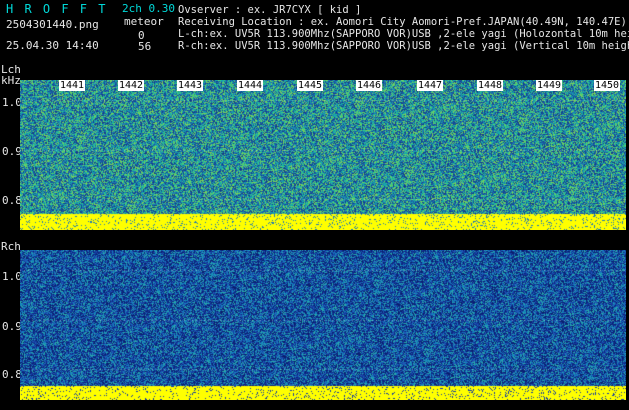 Image resolution: width=629 pixels, height=410 pixels. What do you see at coordinates (145, 46) in the screenshot?
I see `meteor-count-r: 56` at bounding box center [145, 46].